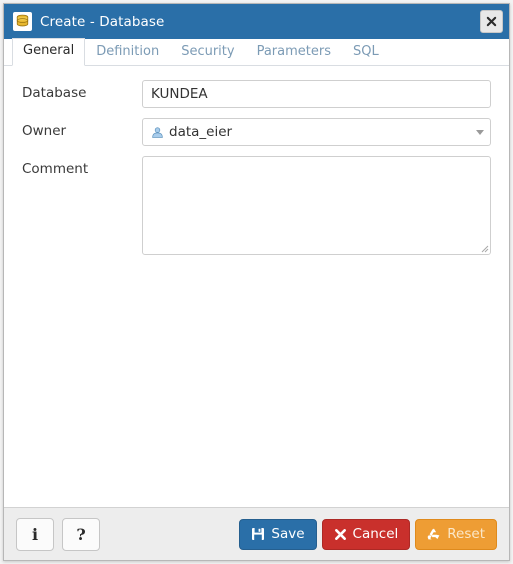 This screenshot has height=564, width=513. Describe the element at coordinates (49, 52) in the screenshot. I see `tab-general: General` at that location.